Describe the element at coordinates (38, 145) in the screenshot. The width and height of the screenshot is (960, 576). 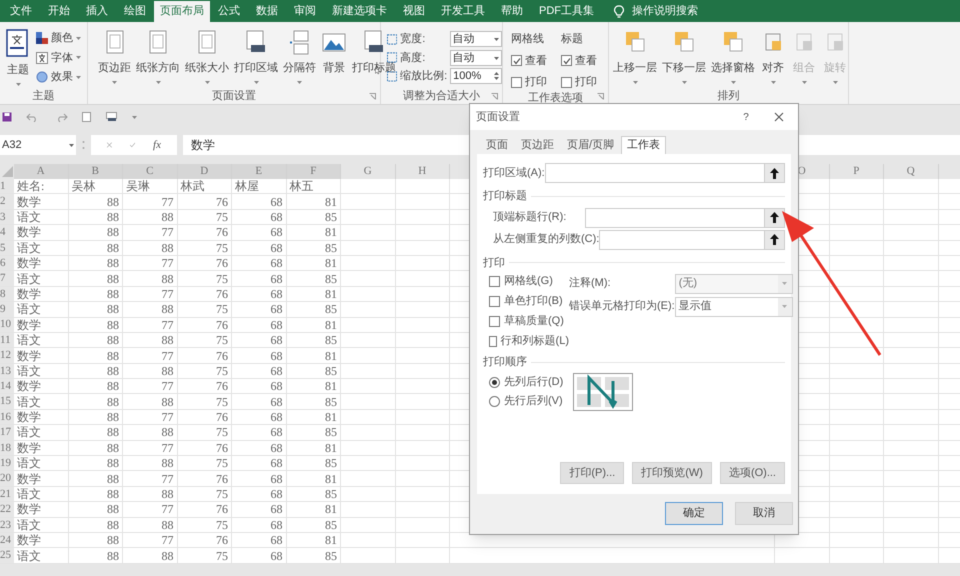
I see `name-box: A32` at that location.